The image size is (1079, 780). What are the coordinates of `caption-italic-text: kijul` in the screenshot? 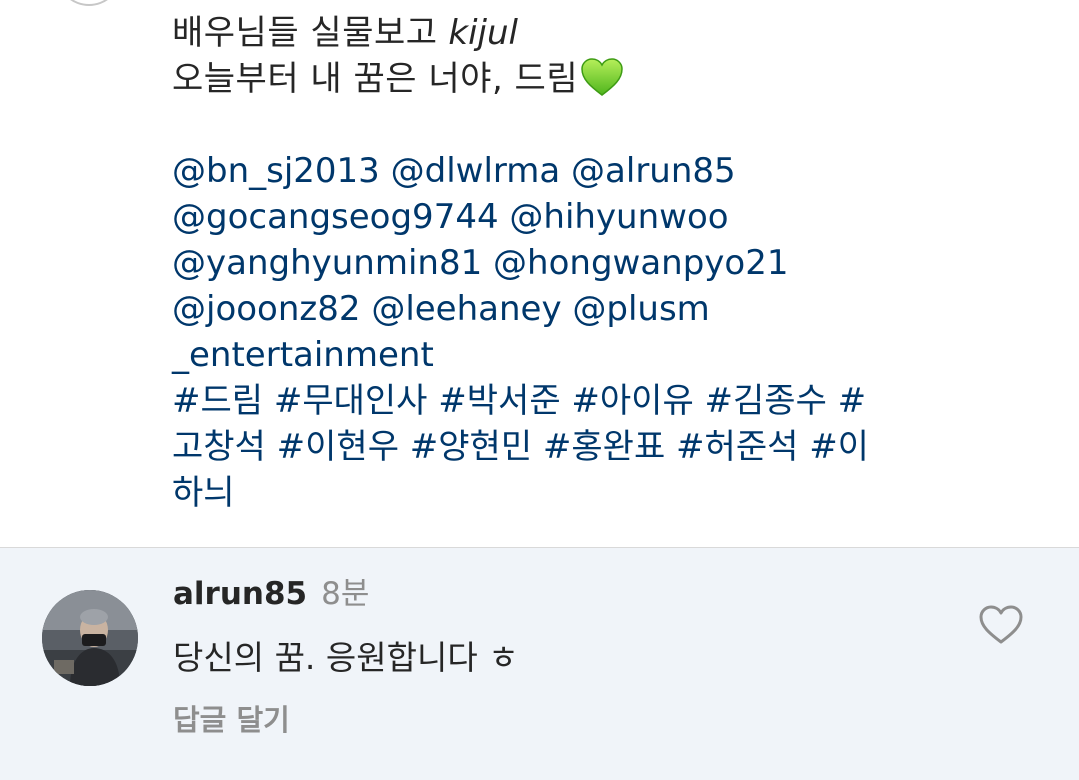 It's located at (483, 33).